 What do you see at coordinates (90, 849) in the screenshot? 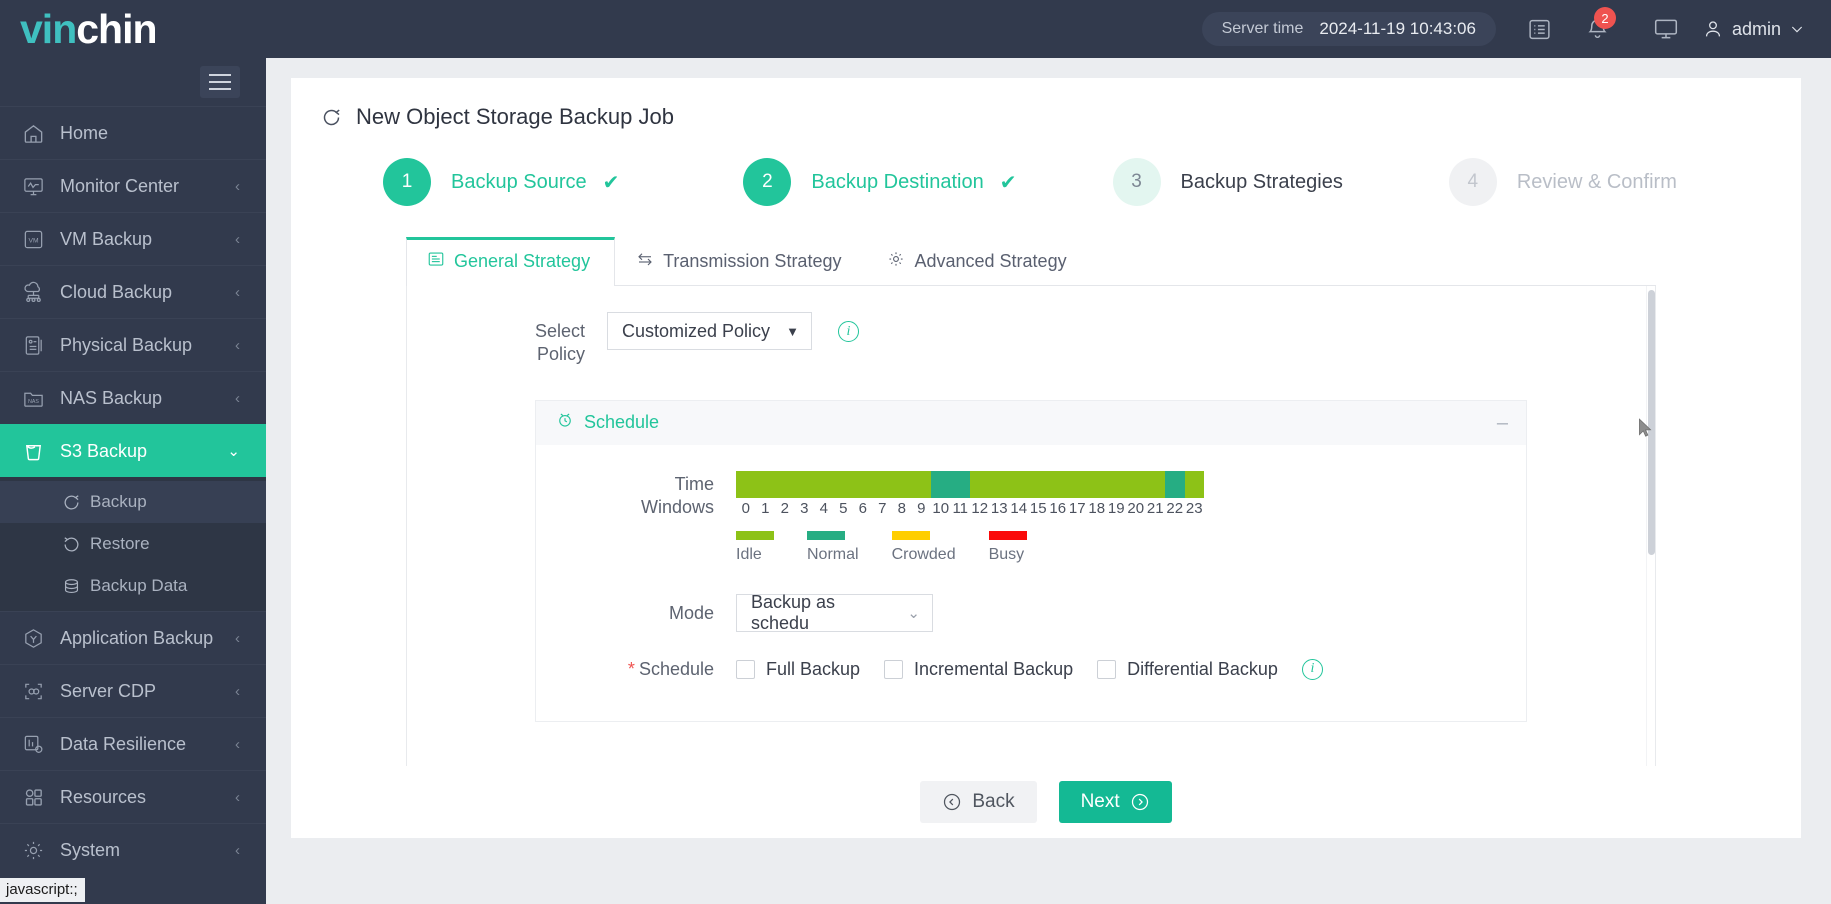
I see `sidebar-item-label: System` at bounding box center [90, 849].